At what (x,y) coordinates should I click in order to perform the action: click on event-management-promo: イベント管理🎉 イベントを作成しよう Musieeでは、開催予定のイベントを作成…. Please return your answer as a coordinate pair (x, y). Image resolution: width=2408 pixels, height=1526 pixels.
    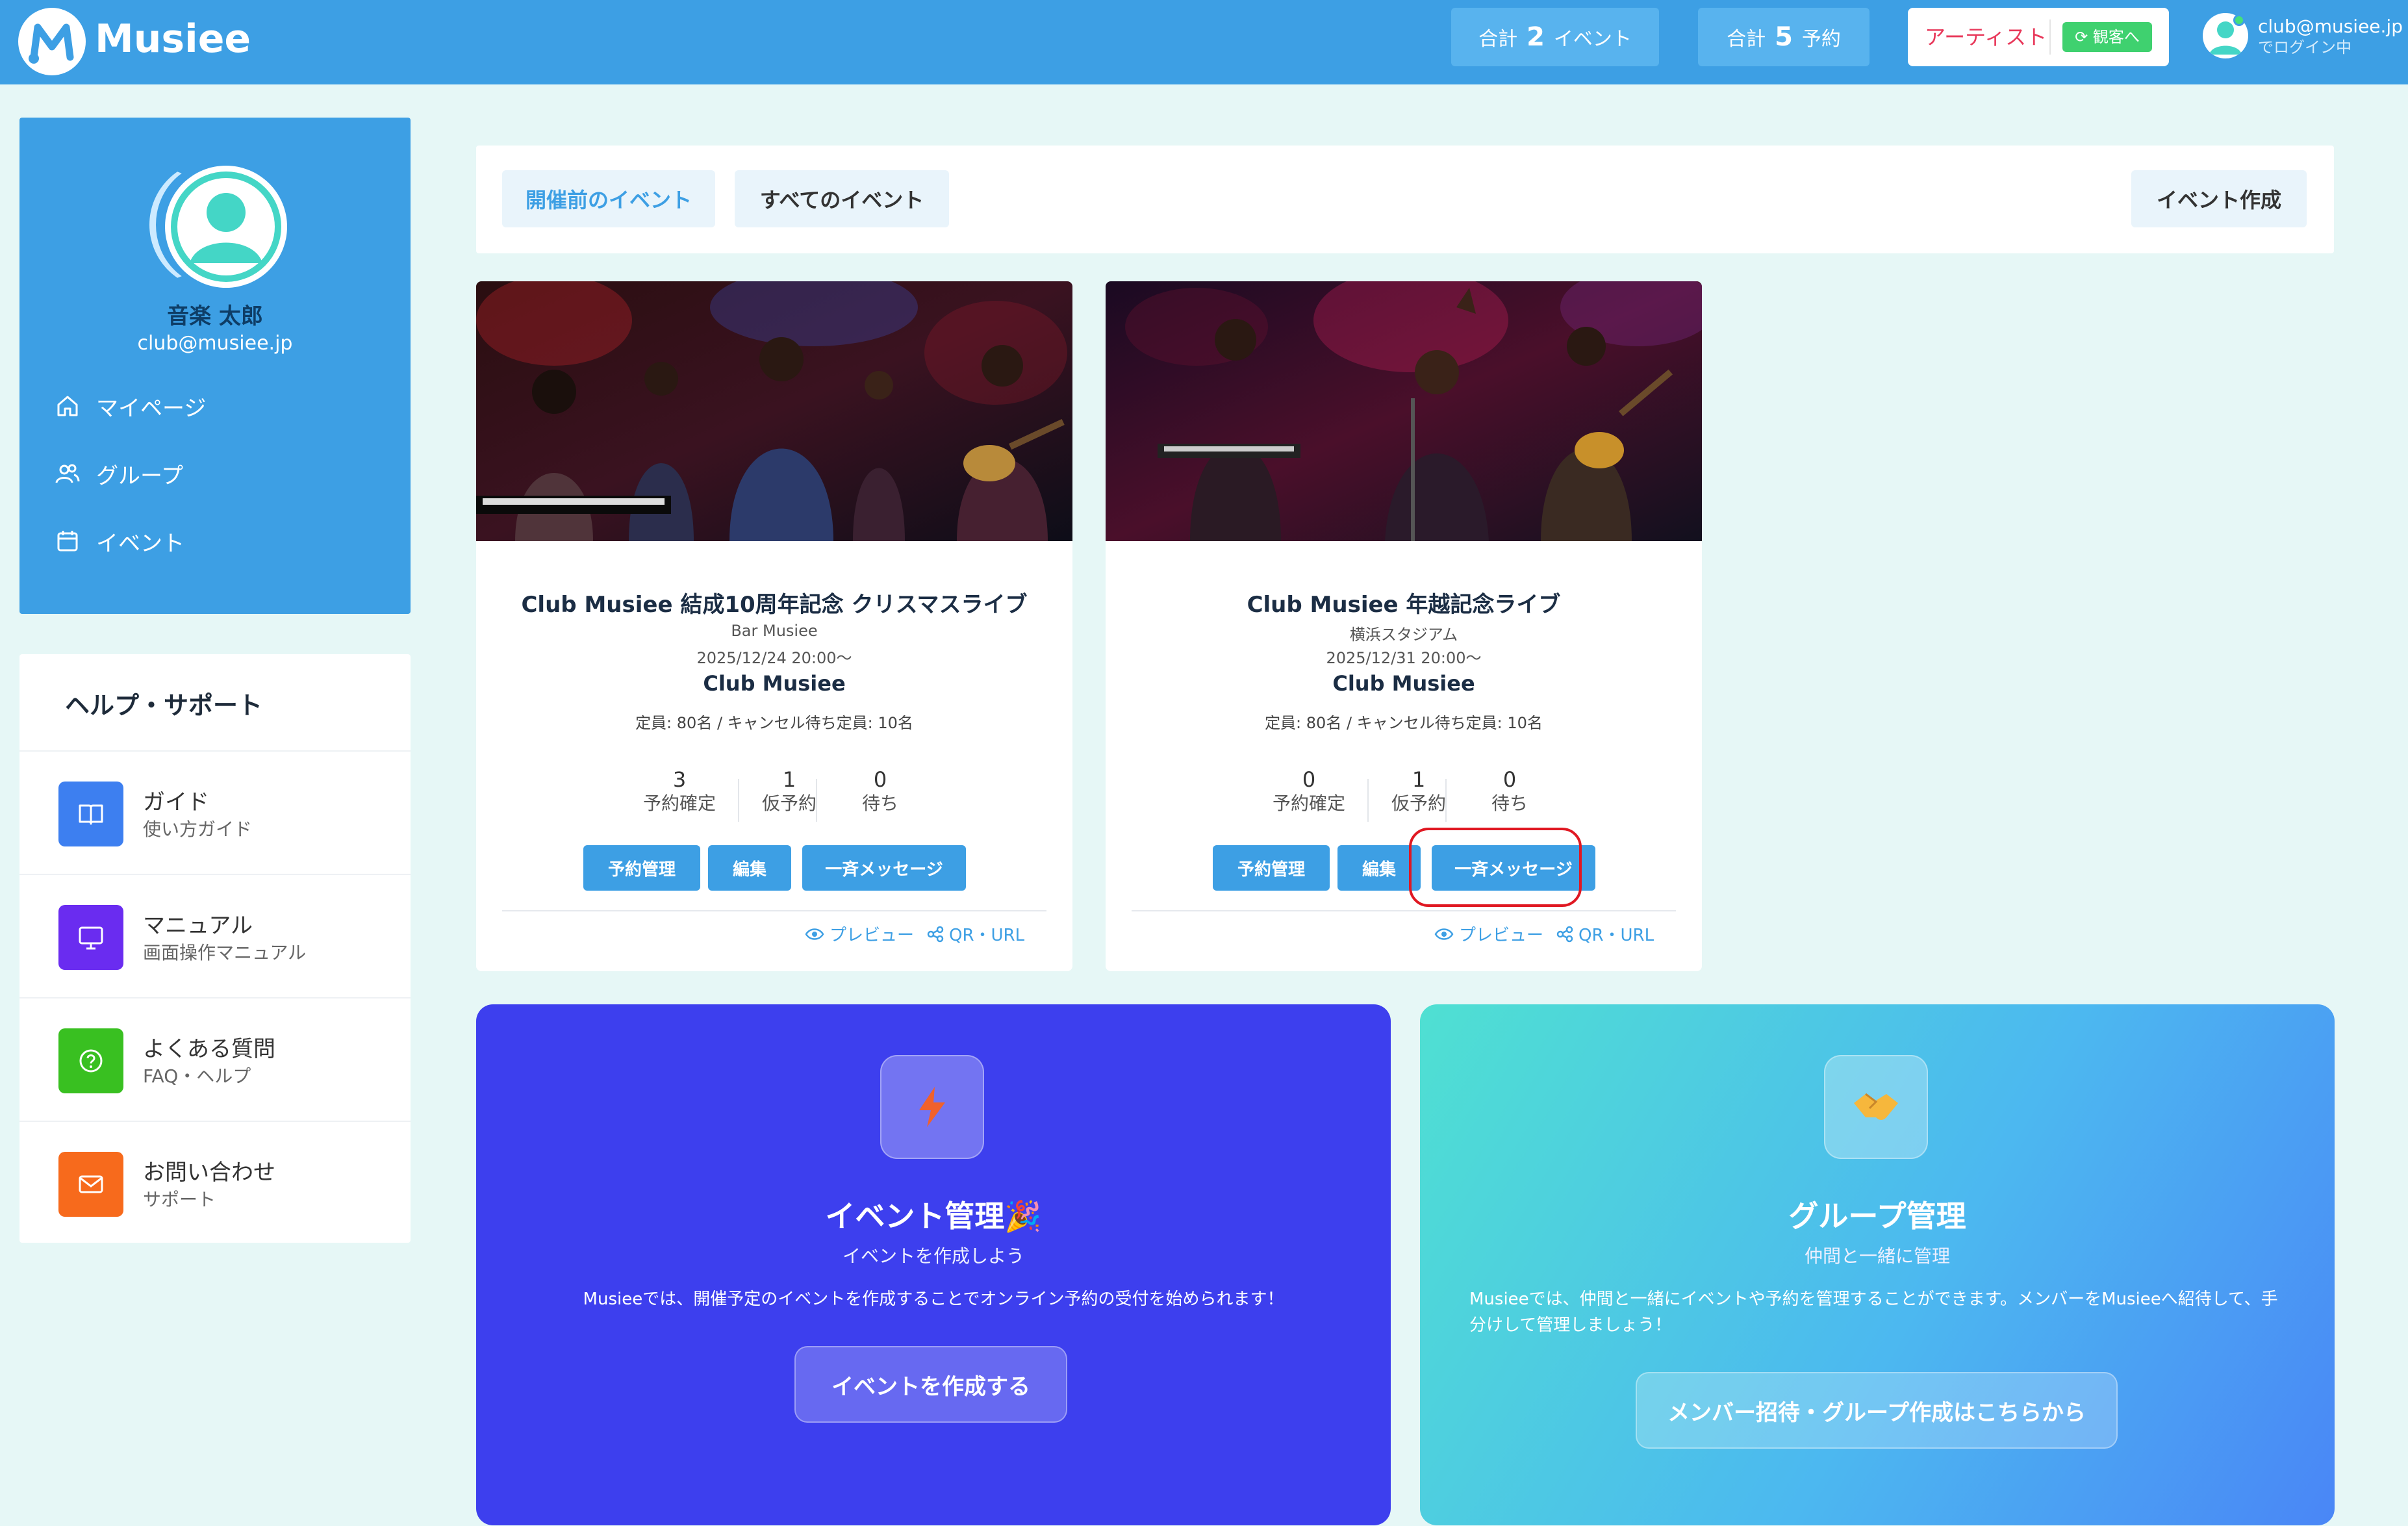
    Looking at the image, I should click on (933, 1264).